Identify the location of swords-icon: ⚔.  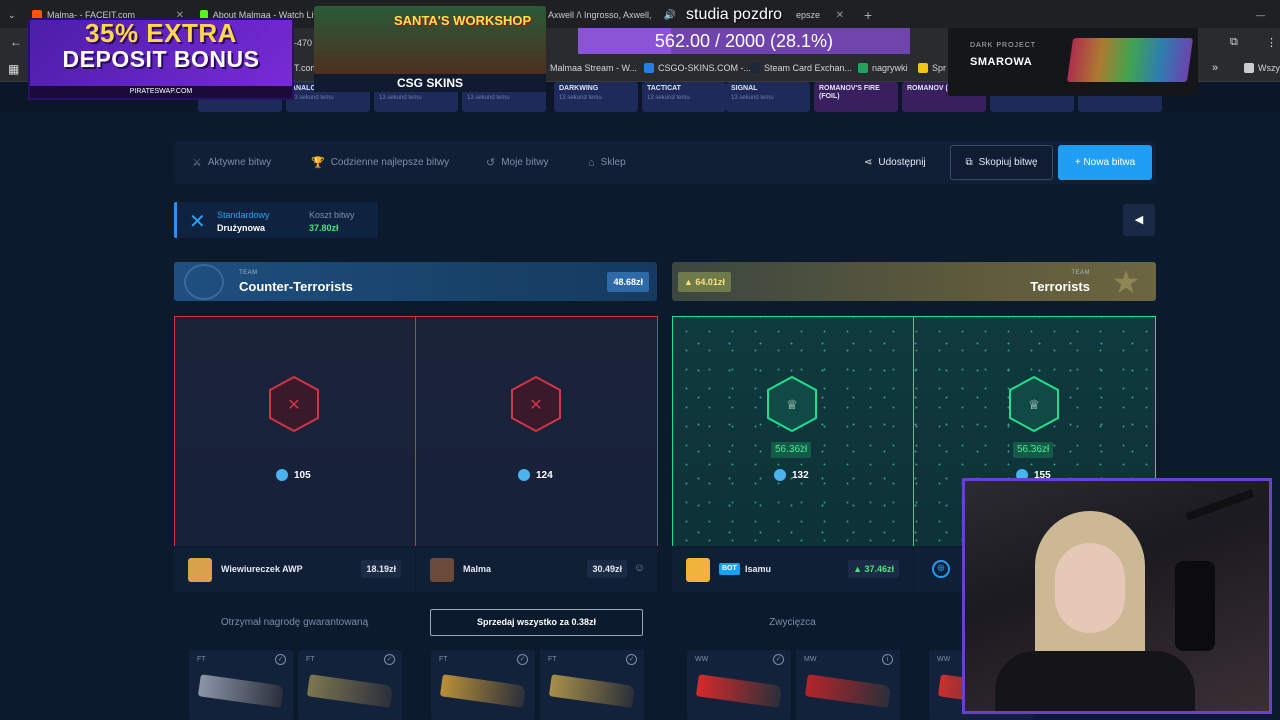
(197, 163).